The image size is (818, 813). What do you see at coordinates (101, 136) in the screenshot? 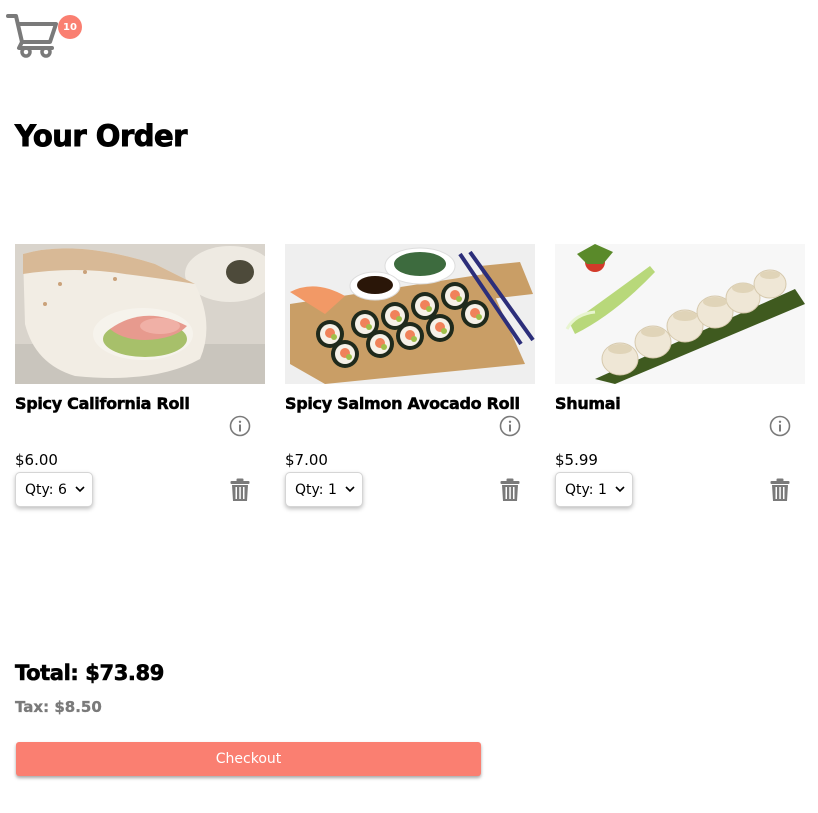
I see `page-title: Your Order` at bounding box center [101, 136].